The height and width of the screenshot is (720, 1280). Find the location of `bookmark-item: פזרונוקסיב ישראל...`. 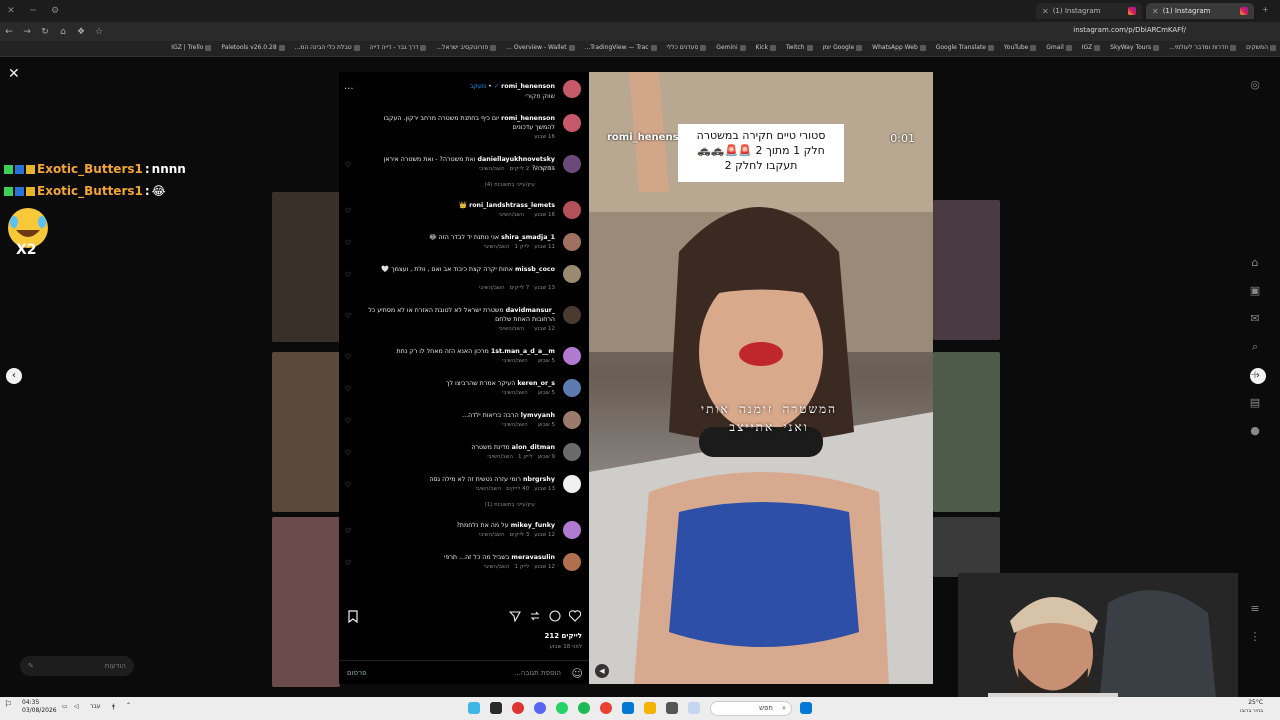

bookmark-item: פזרונוקסיב ישראל... is located at coordinates (466, 47).